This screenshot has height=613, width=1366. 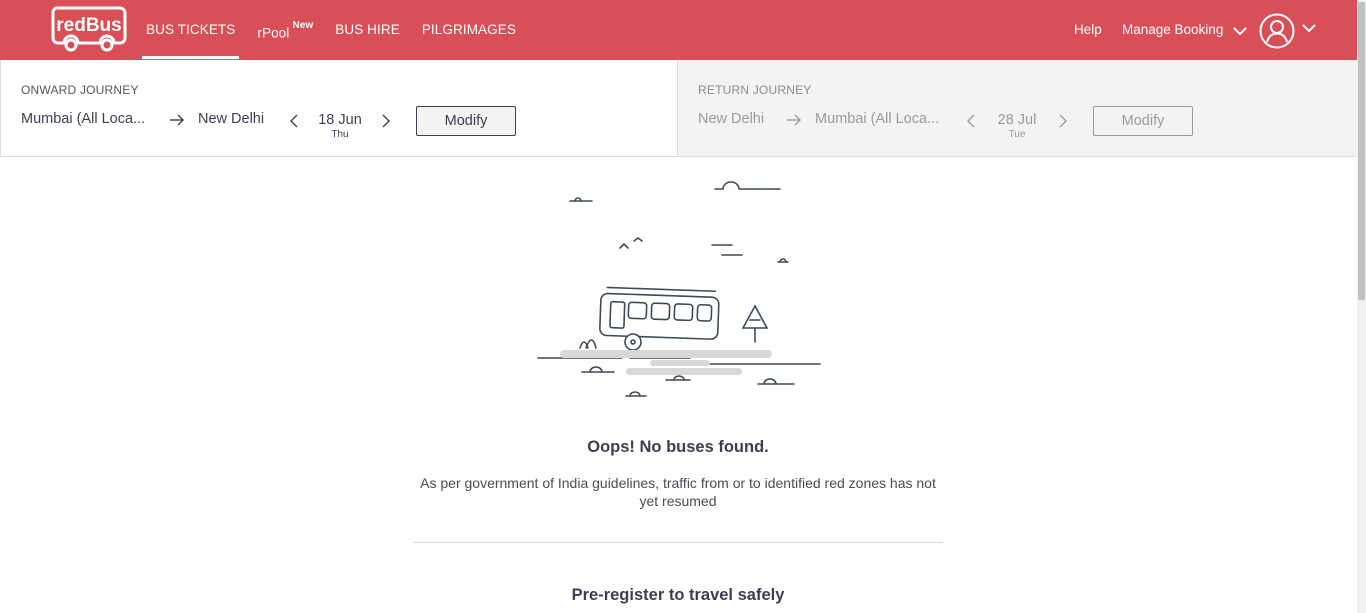 I want to click on scrollbar-thumb, so click(x=1361, y=151).